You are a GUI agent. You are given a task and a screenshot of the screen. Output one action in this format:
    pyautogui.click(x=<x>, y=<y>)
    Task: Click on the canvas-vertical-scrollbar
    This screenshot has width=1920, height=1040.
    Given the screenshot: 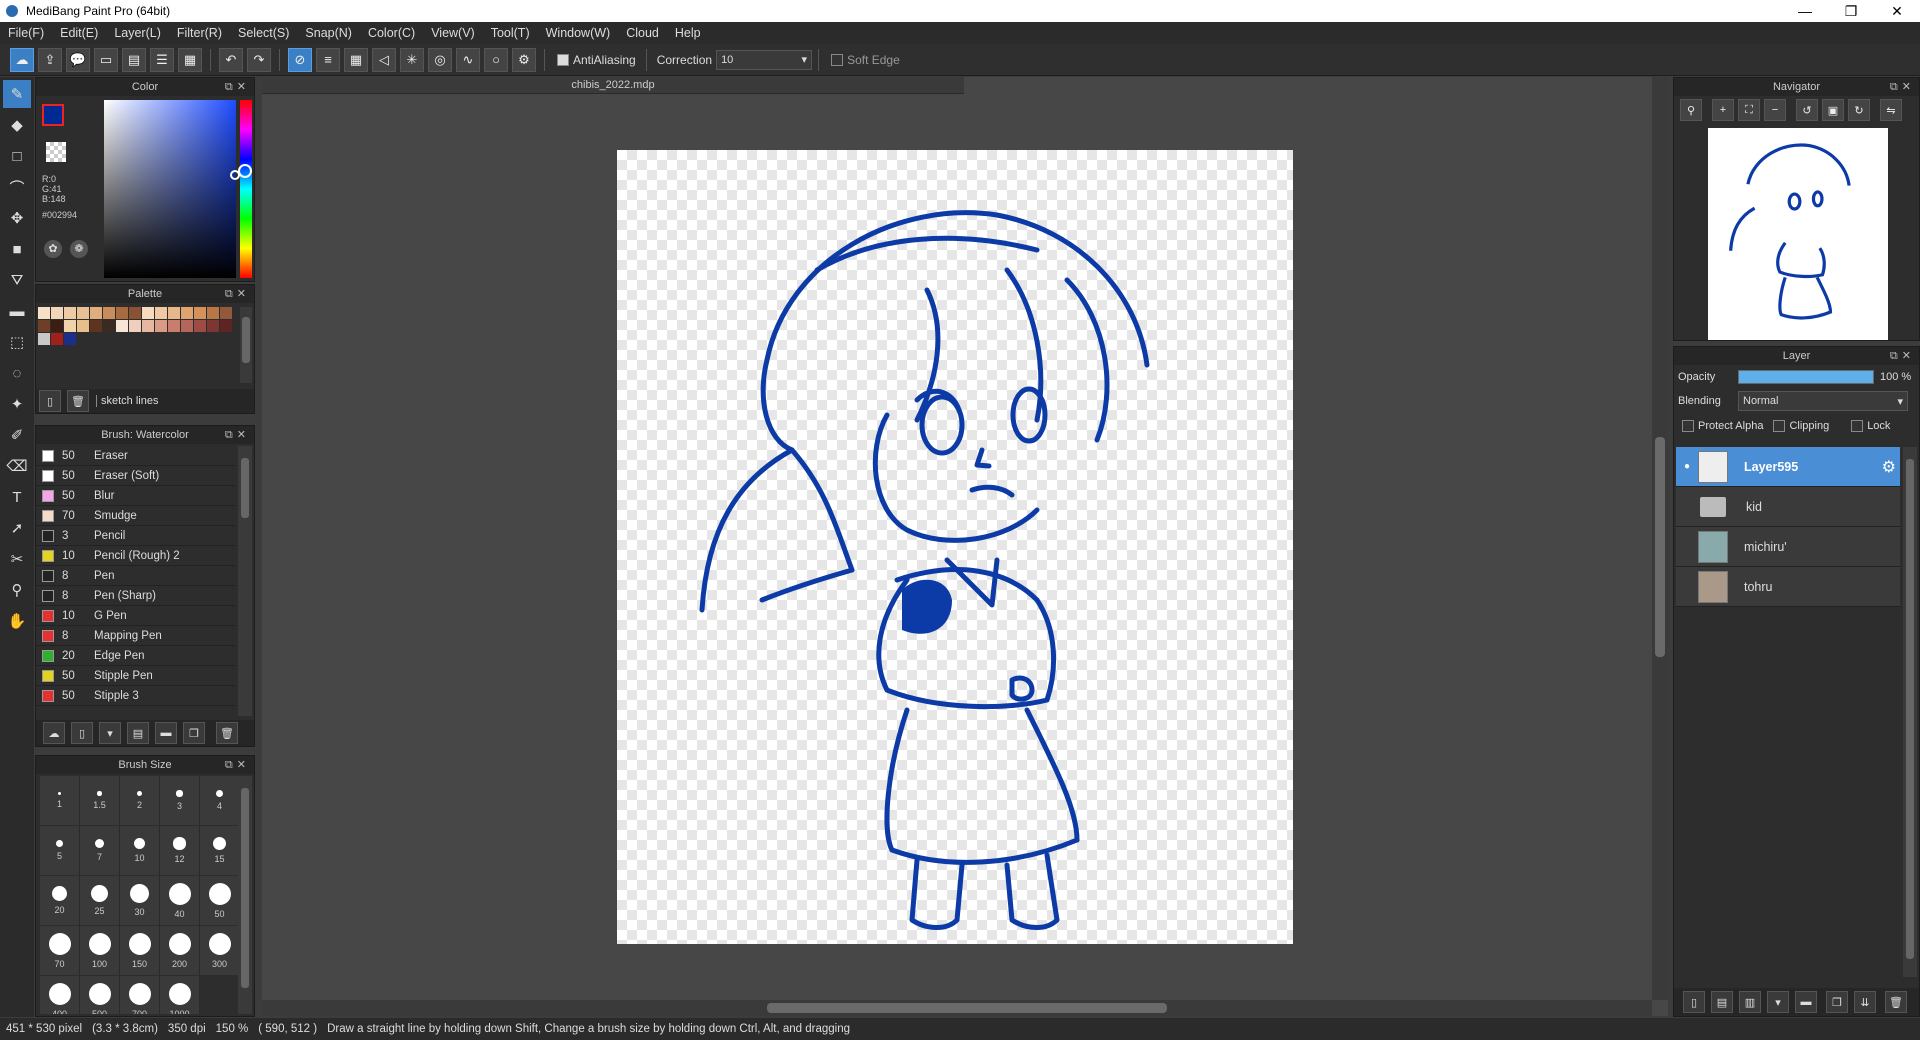 What is the action you would take?
    pyautogui.click(x=1660, y=538)
    